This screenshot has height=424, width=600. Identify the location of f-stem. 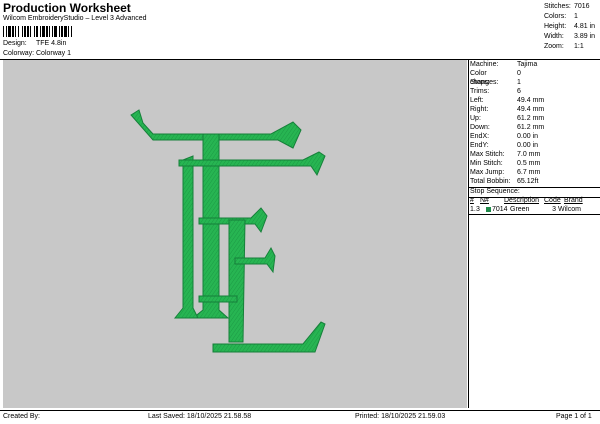
(186, 237).